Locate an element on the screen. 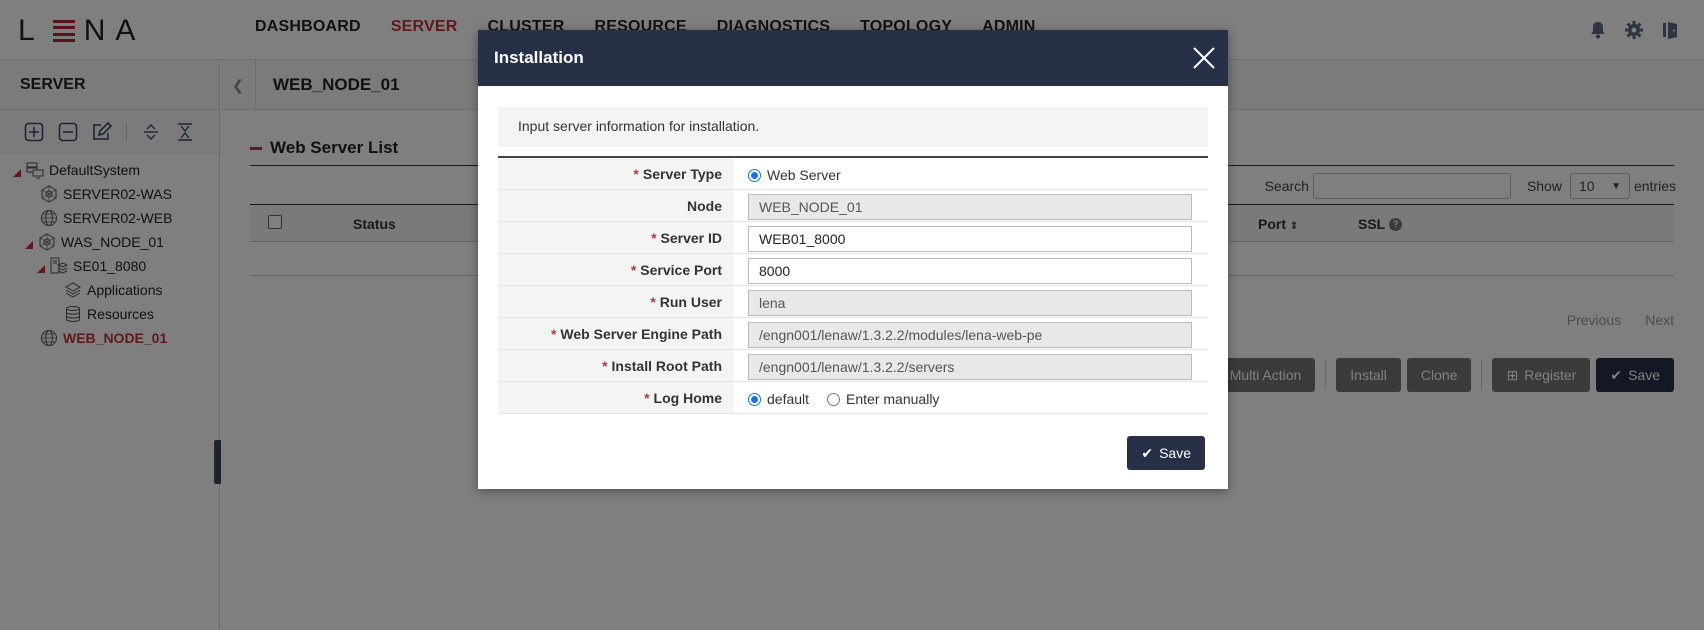 The image size is (1704, 630). field-label: * Run User is located at coordinates (616, 301).